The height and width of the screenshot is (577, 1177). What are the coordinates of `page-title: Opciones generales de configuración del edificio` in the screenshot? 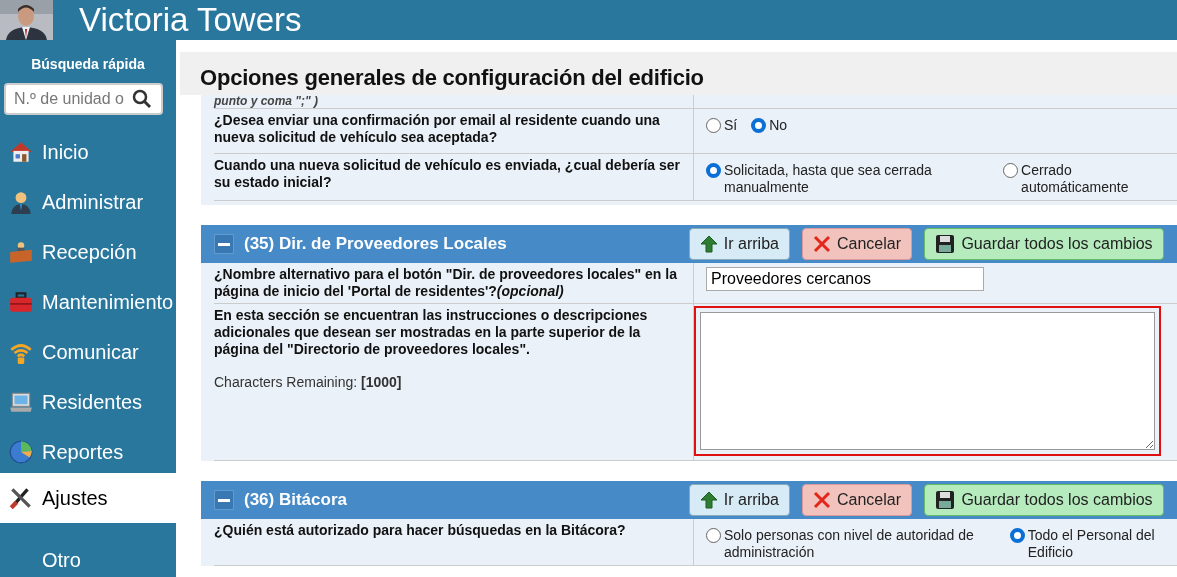 It's located at (678, 73).